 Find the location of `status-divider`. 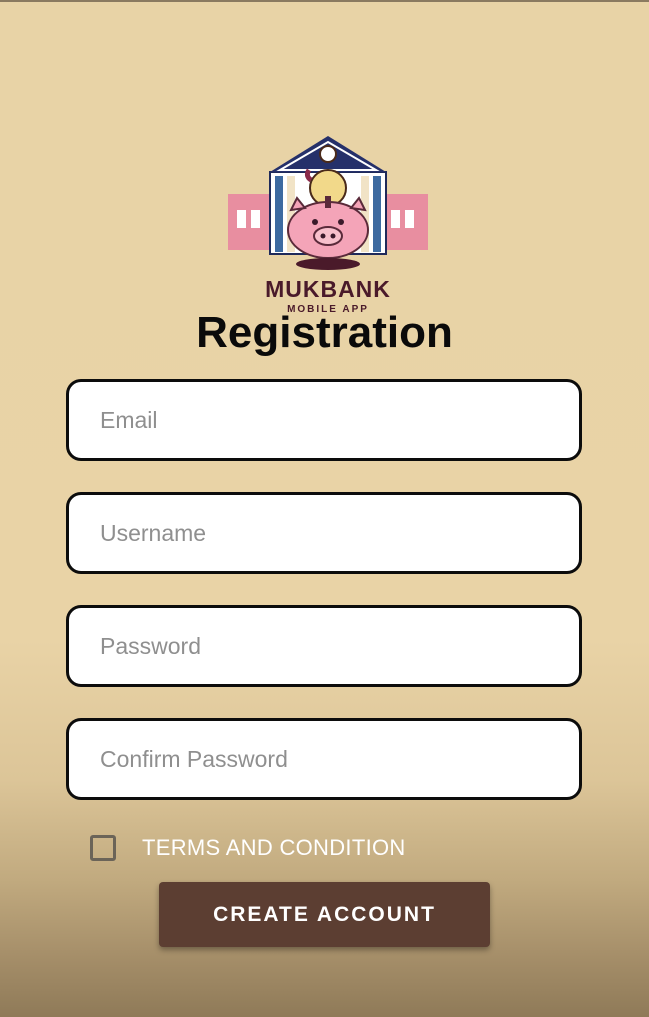

status-divider is located at coordinates (324, 1).